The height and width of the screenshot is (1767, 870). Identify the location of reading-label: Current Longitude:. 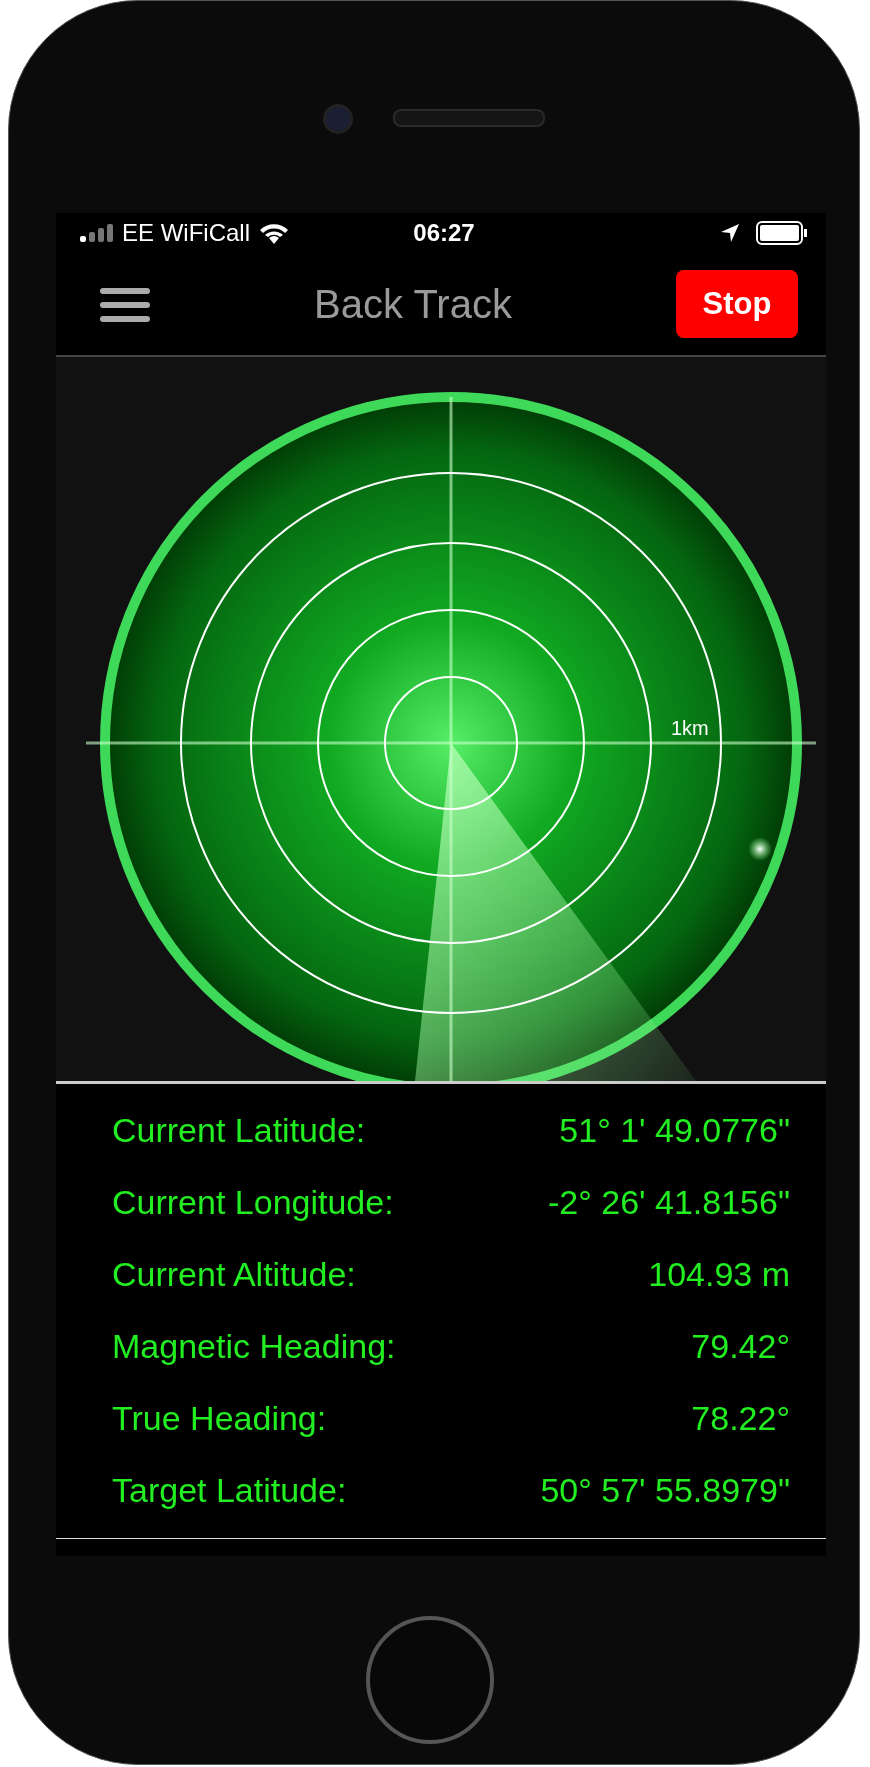
(253, 1202).